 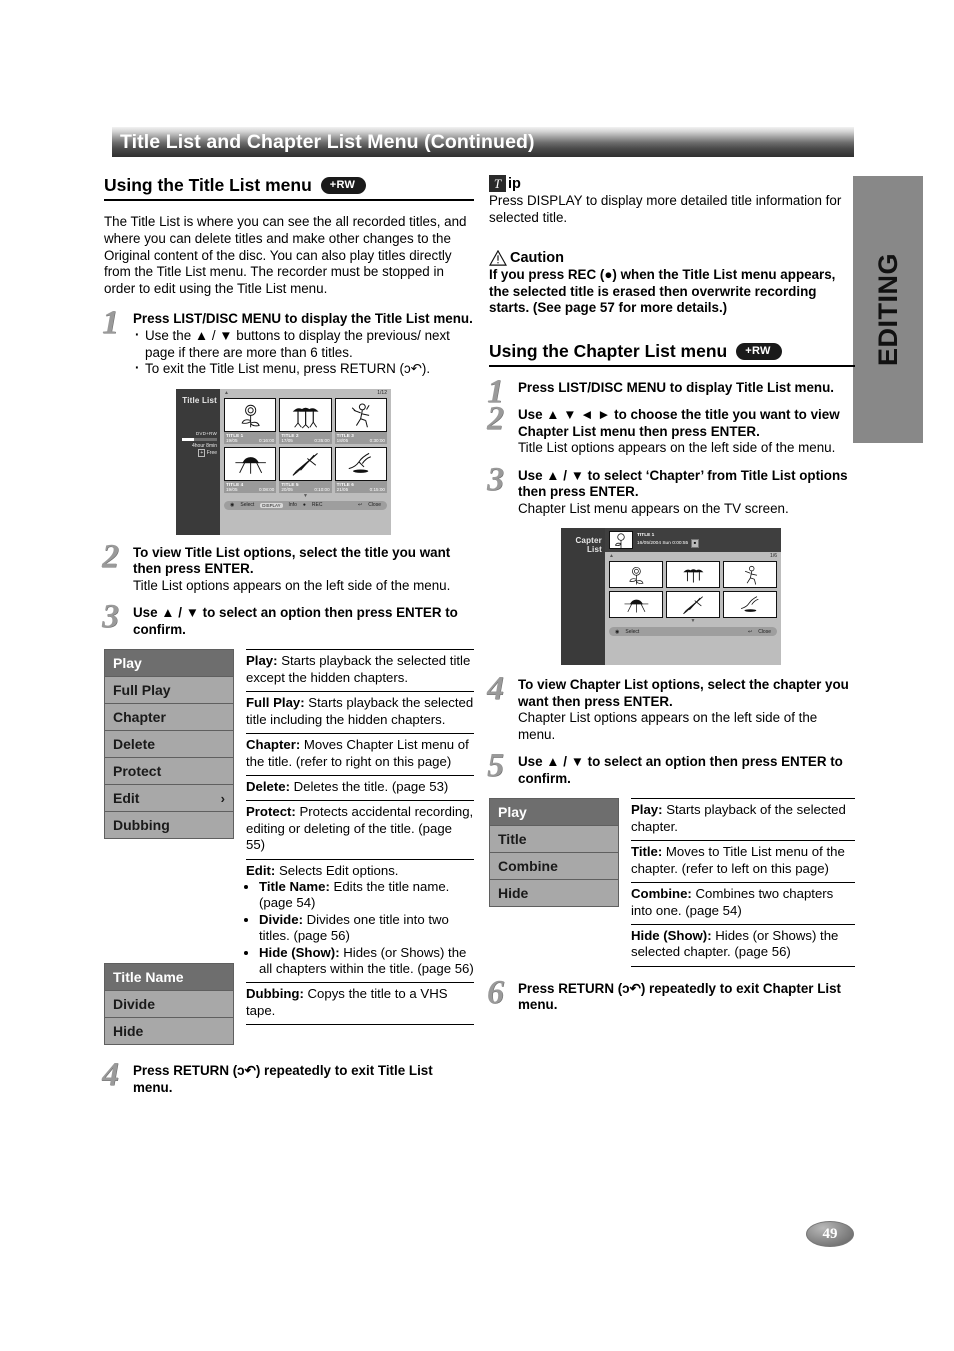 I want to click on bird-thumbnail, so click(x=750, y=605).